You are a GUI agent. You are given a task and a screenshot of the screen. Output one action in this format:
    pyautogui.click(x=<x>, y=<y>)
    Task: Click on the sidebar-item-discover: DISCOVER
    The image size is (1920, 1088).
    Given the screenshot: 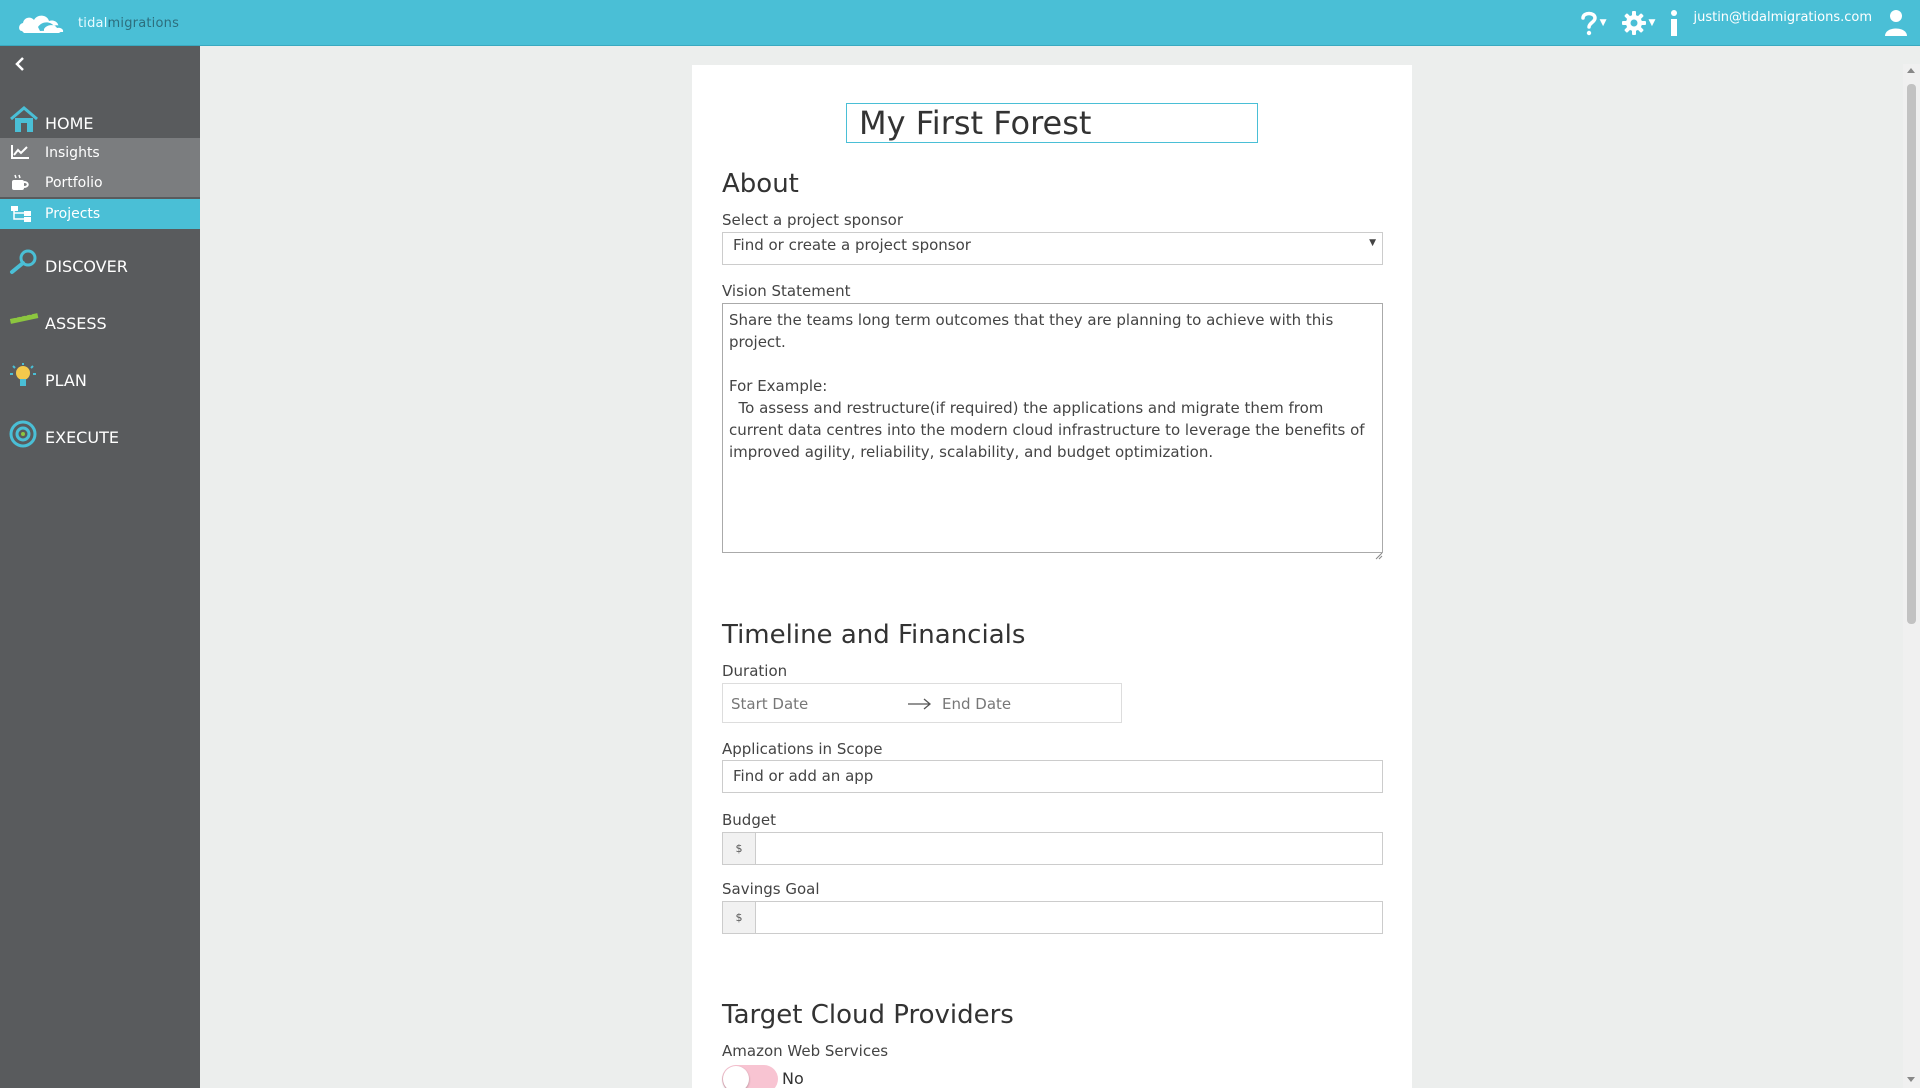 What is the action you would take?
    pyautogui.click(x=100, y=264)
    